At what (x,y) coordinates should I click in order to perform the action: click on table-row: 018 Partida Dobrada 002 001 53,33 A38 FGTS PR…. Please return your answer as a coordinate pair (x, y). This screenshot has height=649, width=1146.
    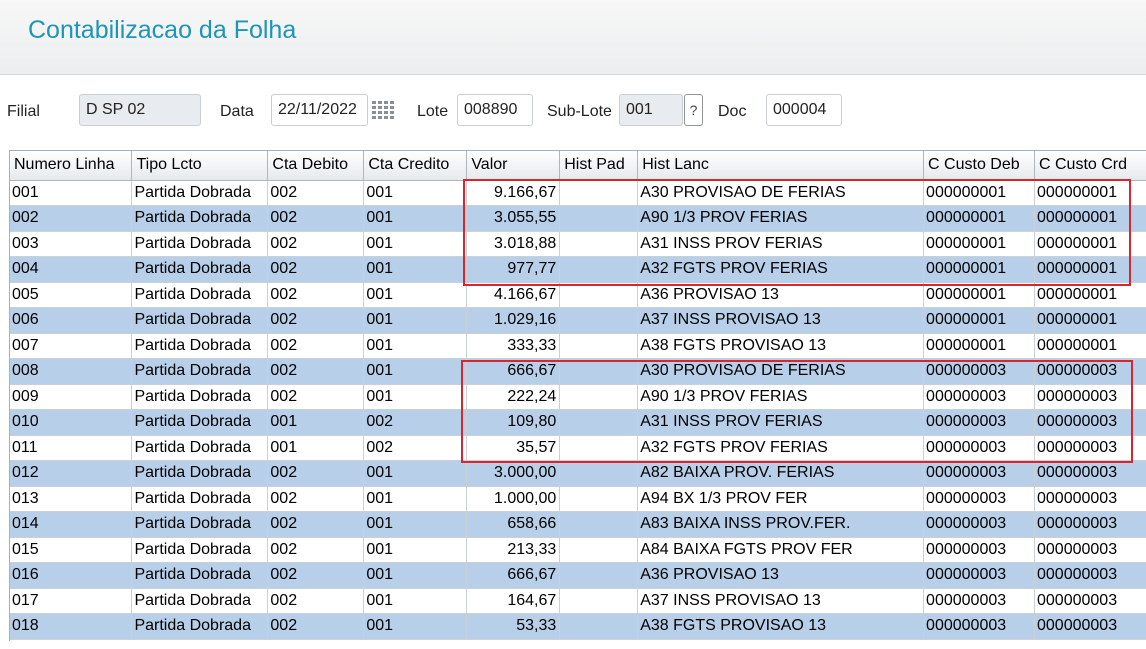
    Looking at the image, I should click on (578, 626).